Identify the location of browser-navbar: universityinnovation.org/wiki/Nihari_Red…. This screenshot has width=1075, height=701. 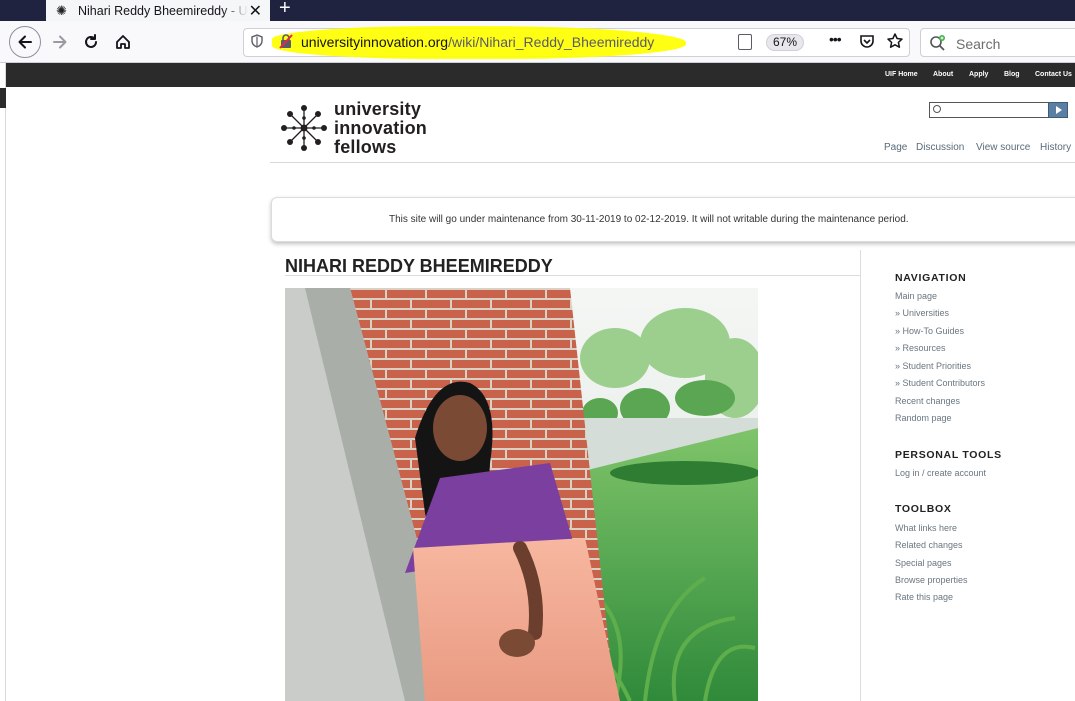
(537, 42).